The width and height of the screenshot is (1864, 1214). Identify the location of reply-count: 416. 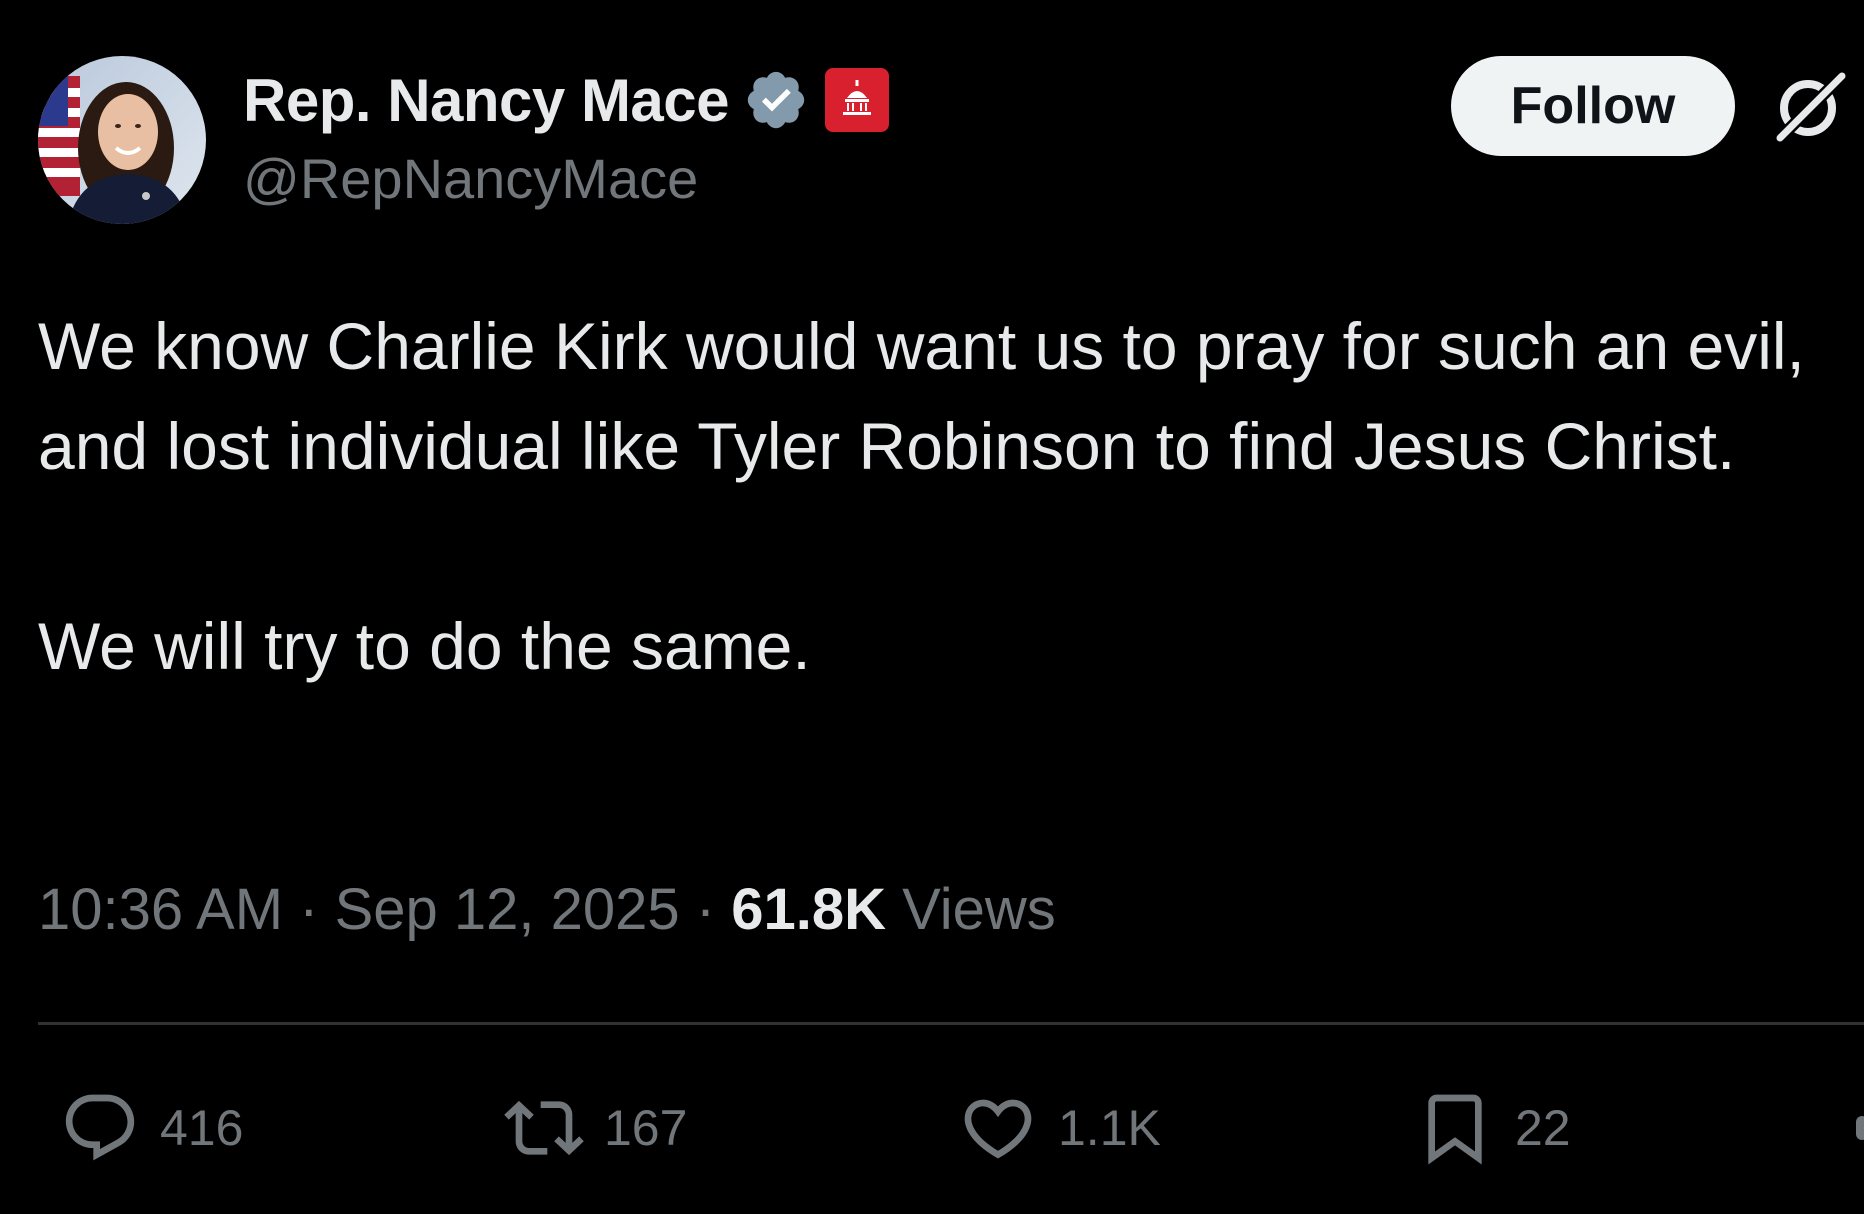
(202, 1128).